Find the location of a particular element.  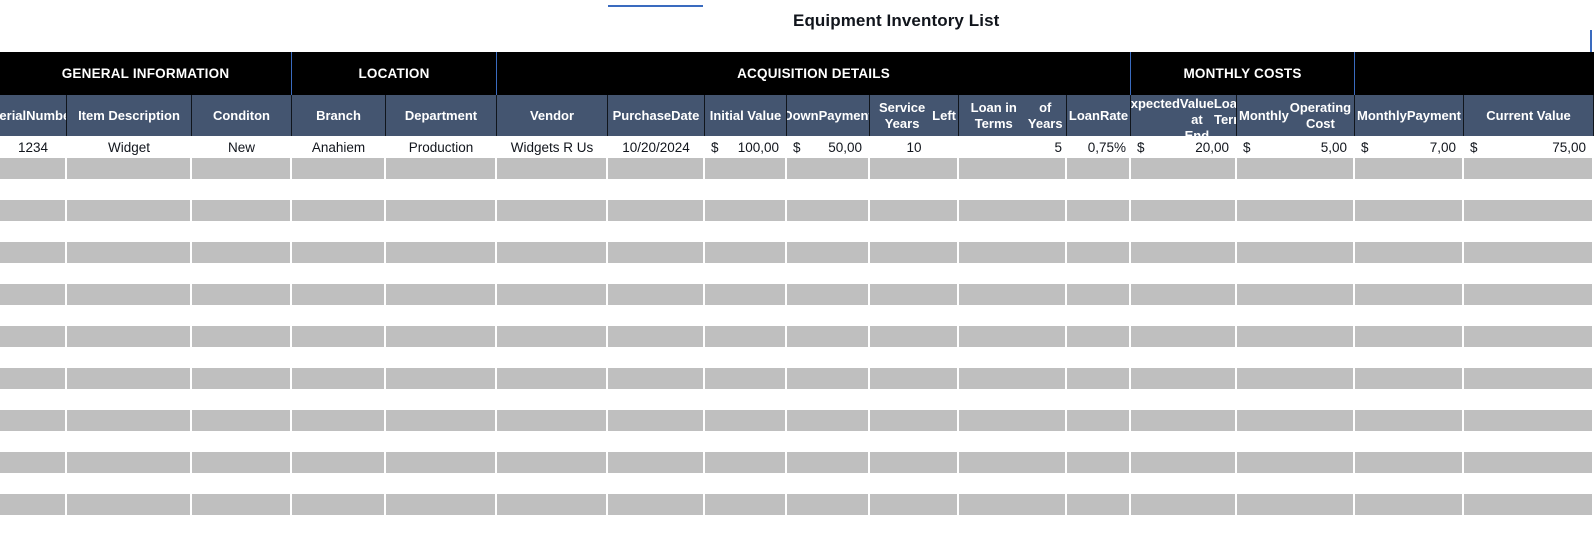

cell-monthly-payment: $7,00 is located at coordinates (1409, 147).